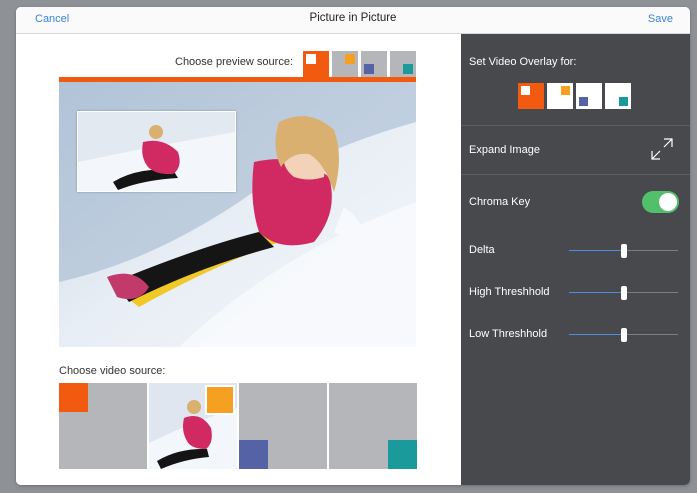 The height and width of the screenshot is (493, 697). Describe the element at coordinates (73, 397) in the screenshot. I see `video-source-1-marker` at that location.